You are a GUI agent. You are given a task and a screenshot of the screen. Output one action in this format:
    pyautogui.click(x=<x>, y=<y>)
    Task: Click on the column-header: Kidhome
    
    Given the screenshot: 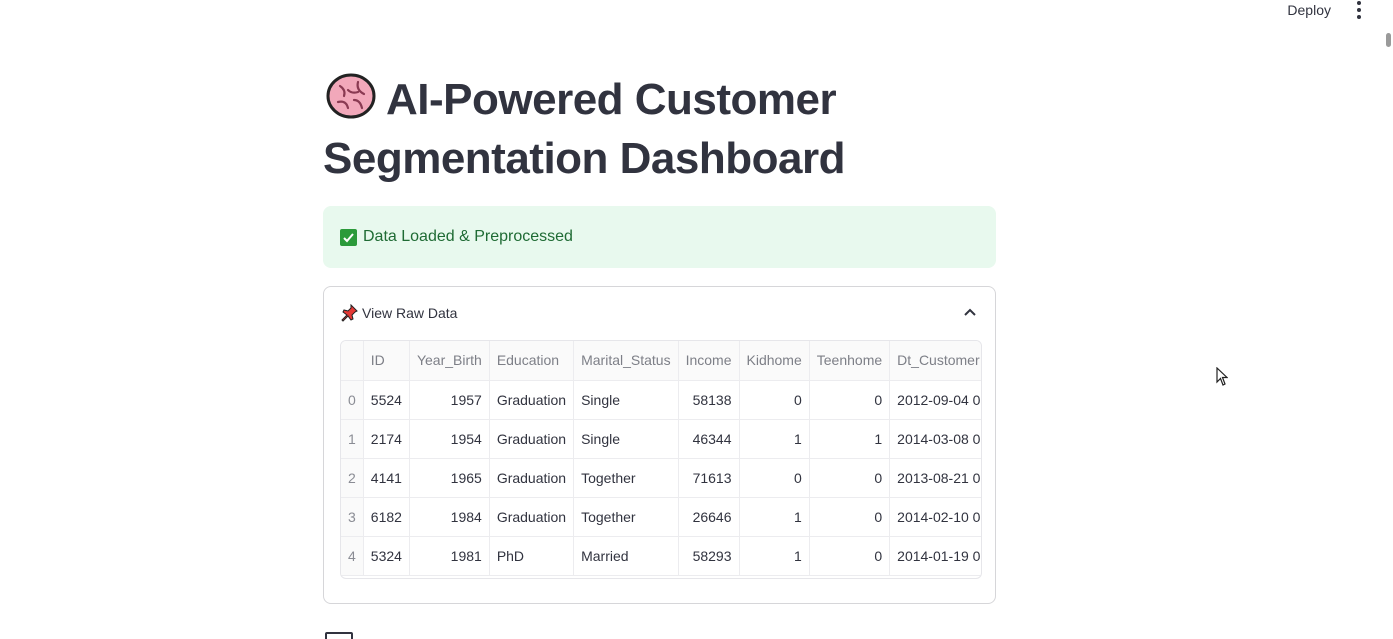 What is the action you would take?
    pyautogui.click(x=774, y=361)
    